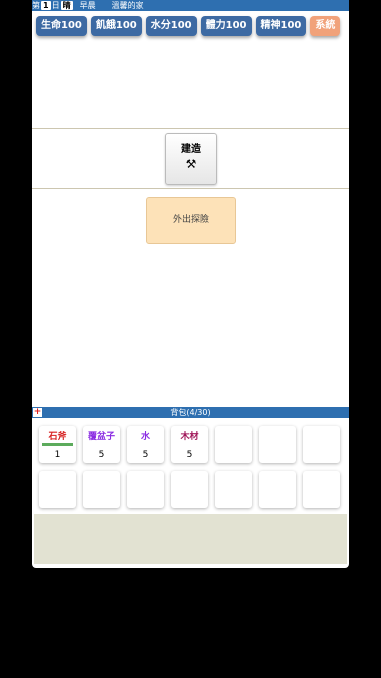 This screenshot has width=381, height=678. I want to click on stat-stamina: 體力100, so click(226, 26).